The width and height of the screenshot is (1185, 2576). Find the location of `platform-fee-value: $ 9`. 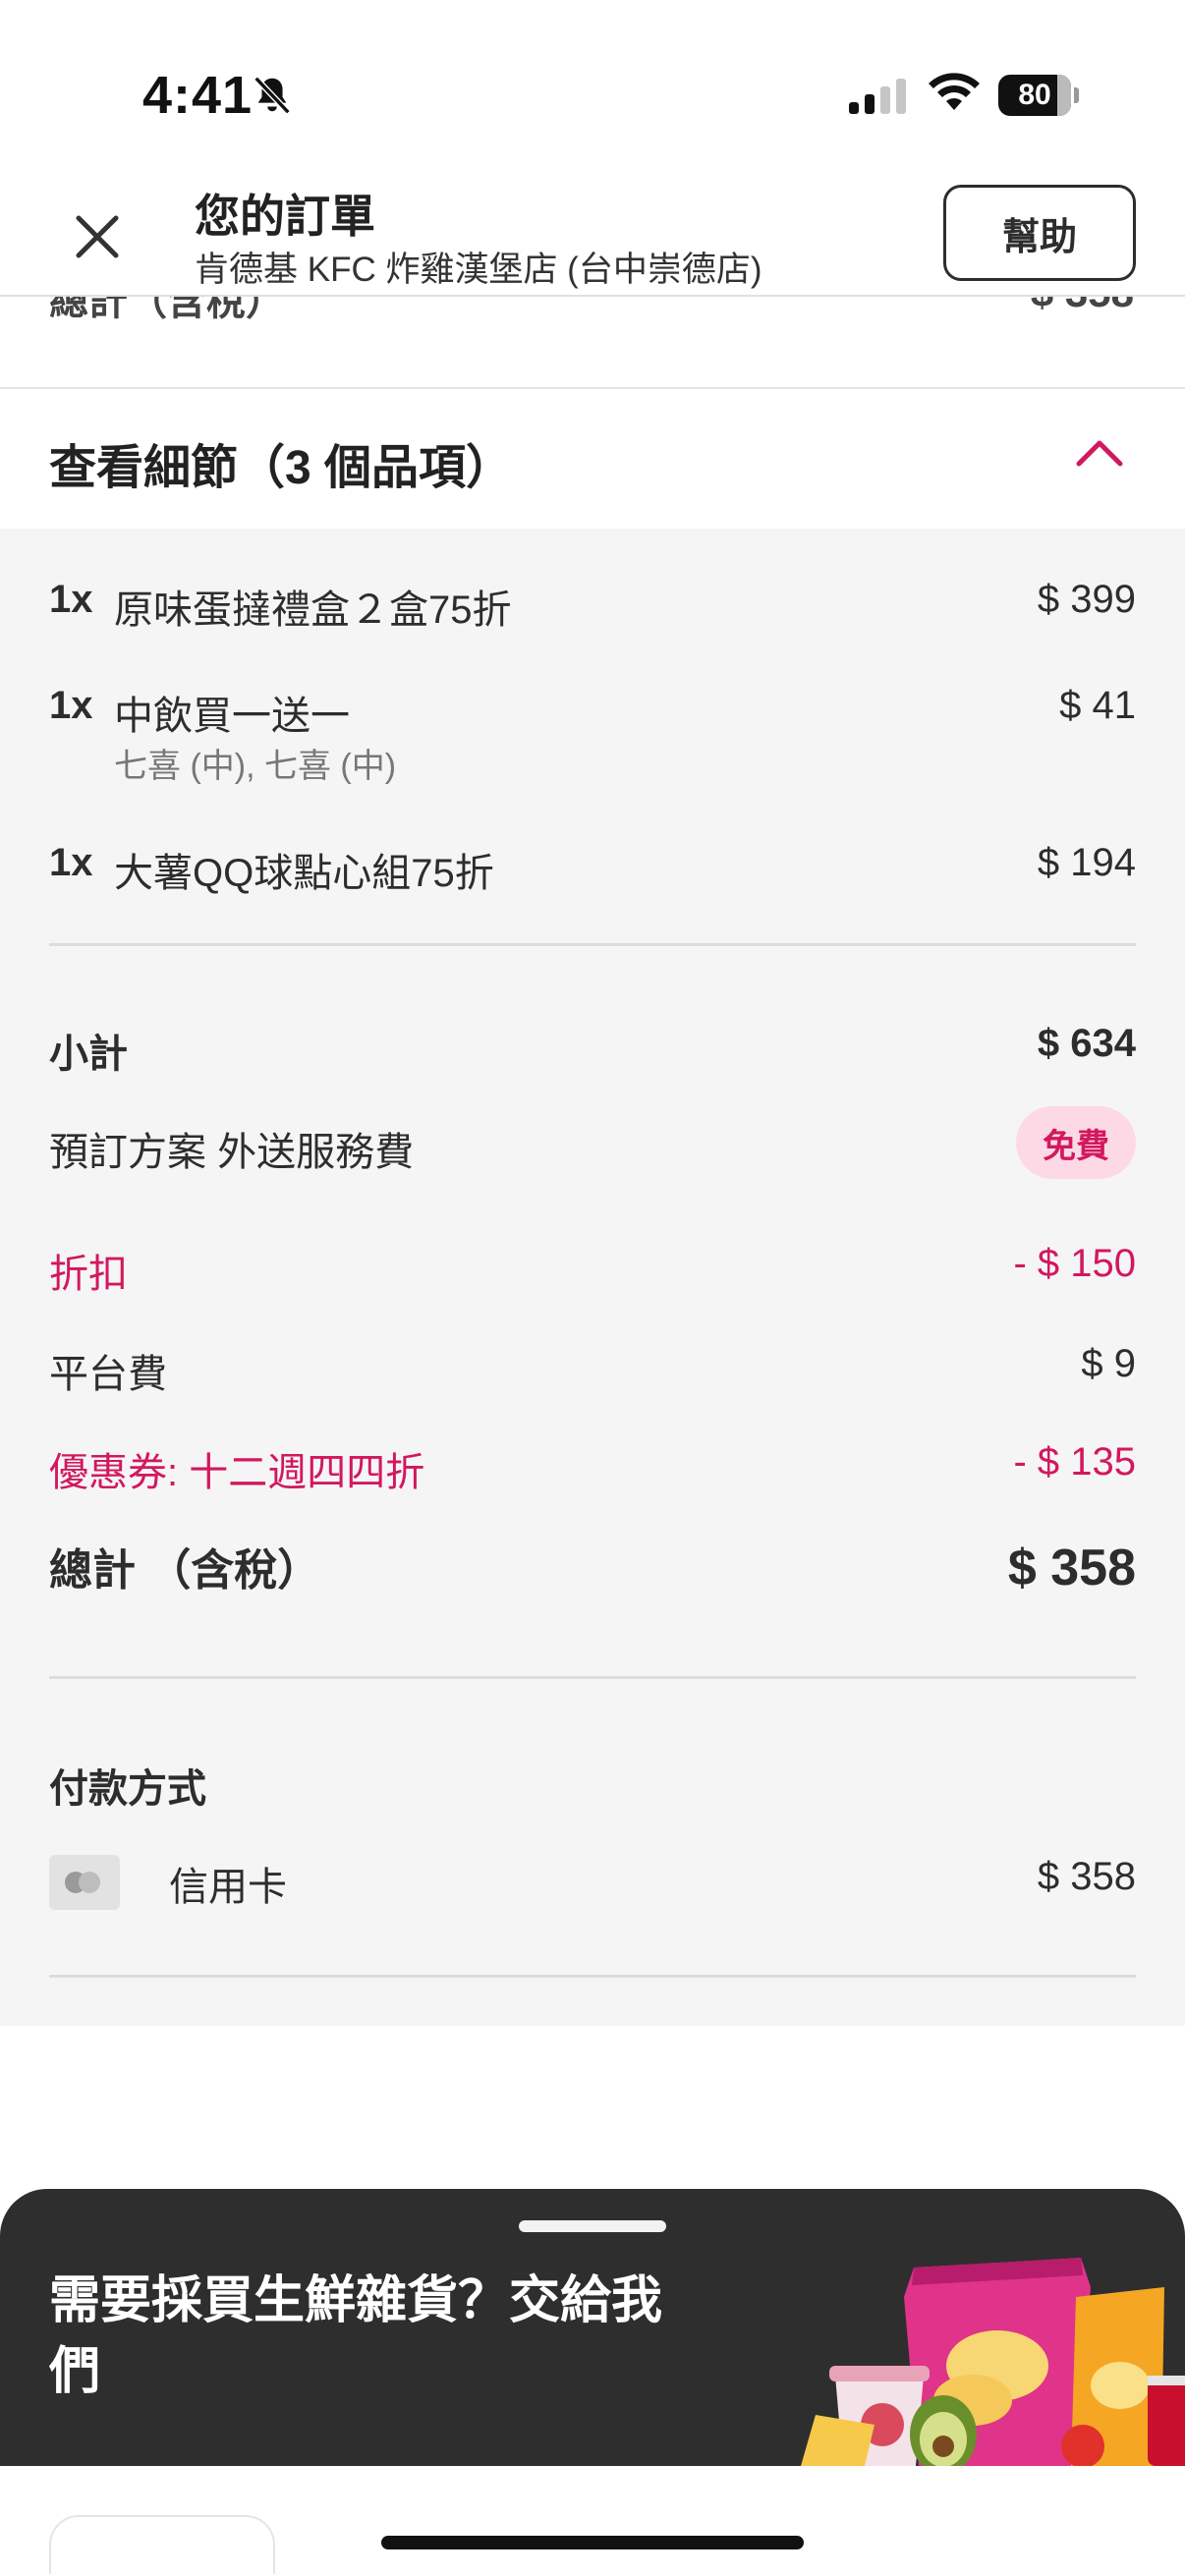

platform-fee-value: $ 9 is located at coordinates (1108, 1363).